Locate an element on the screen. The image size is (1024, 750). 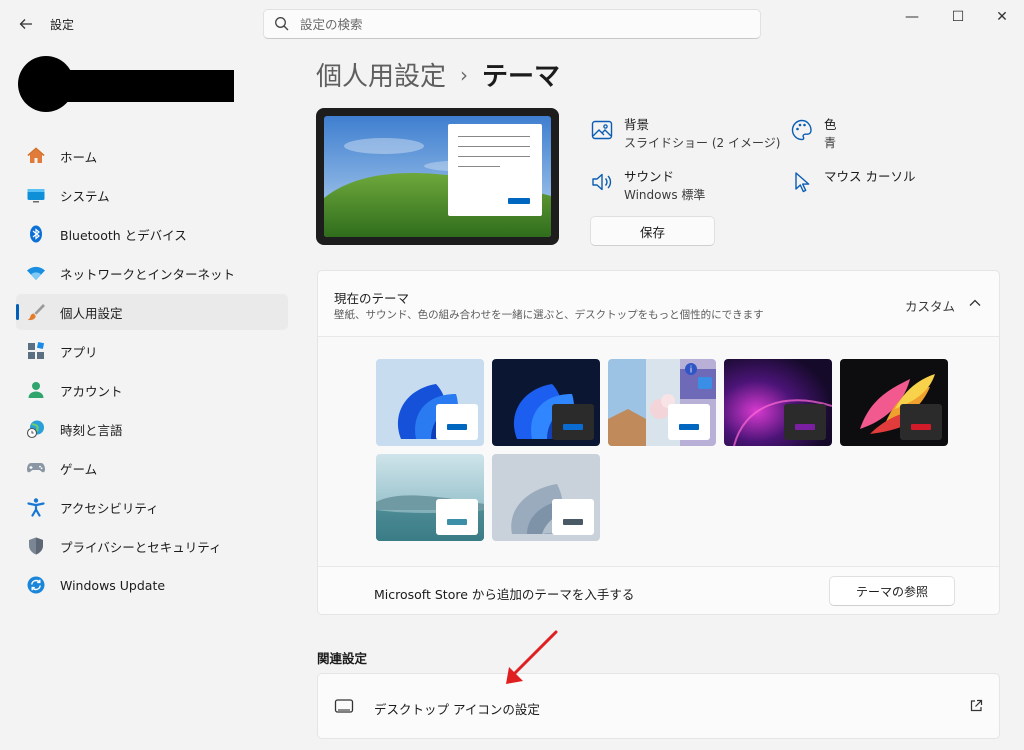
sound-title: サウンド is located at coordinates (649, 176).